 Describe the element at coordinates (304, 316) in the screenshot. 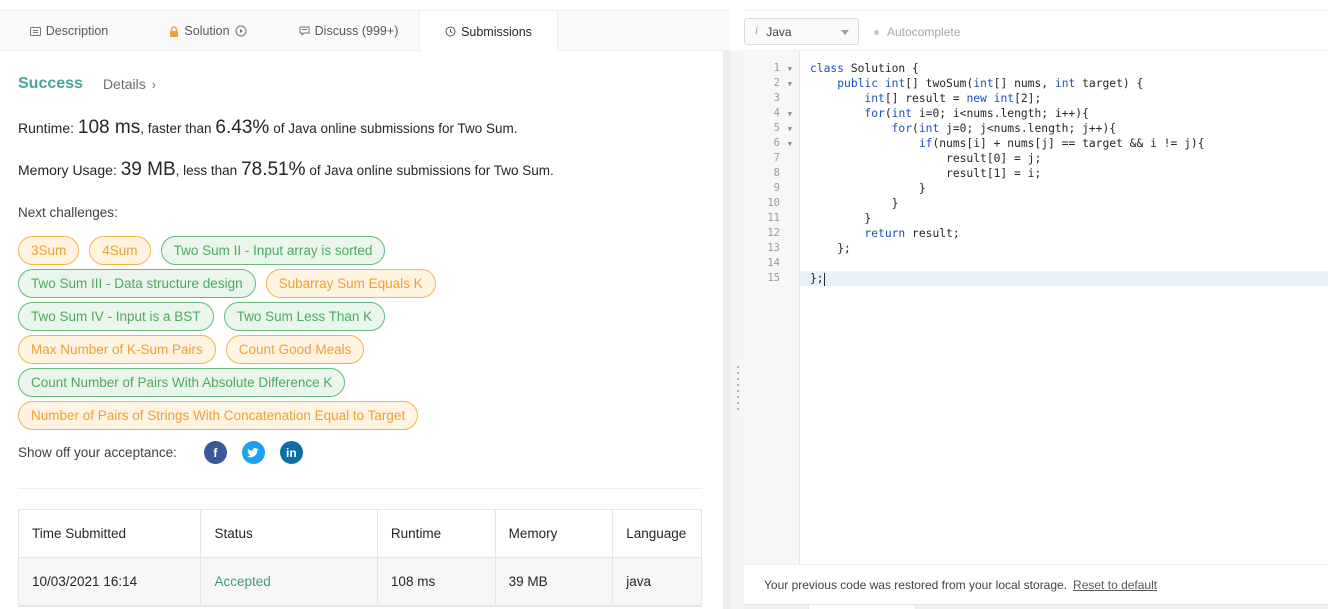

I see `challenge-tag: Two Sum Less Than K` at that location.